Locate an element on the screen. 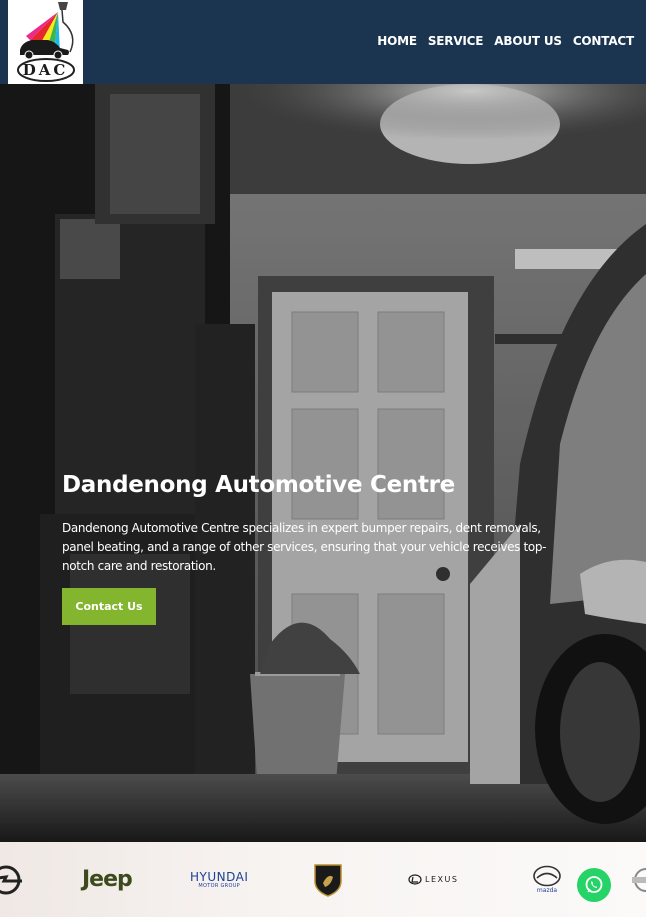  whatsapp-chat-button is located at coordinates (594, 885).